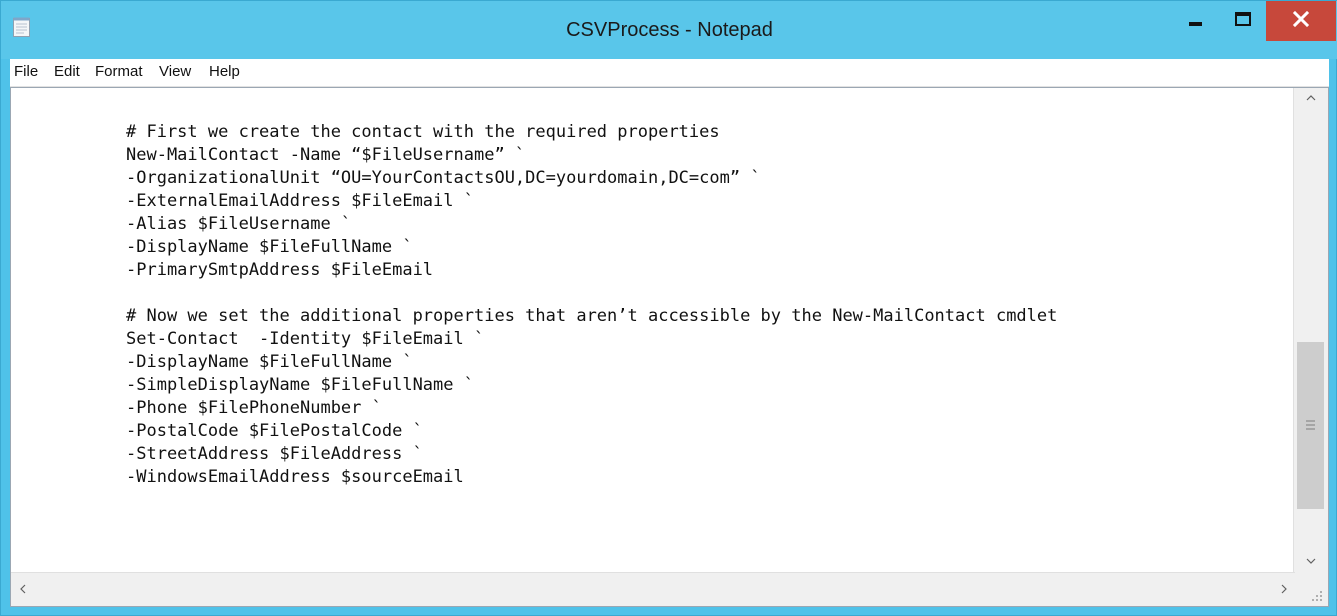  Describe the element at coordinates (23, 591) in the screenshot. I see `scroll-left-icon` at that location.